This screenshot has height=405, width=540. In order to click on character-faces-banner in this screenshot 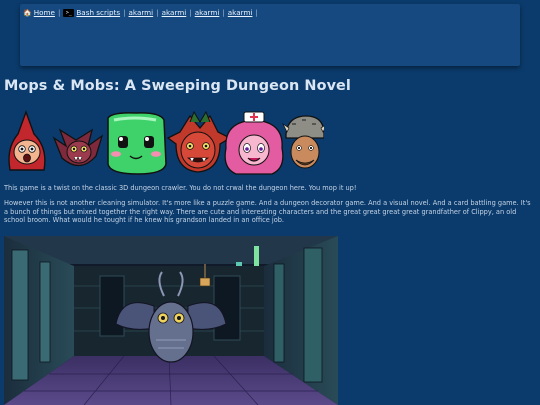, I will do `click(166, 142)`.